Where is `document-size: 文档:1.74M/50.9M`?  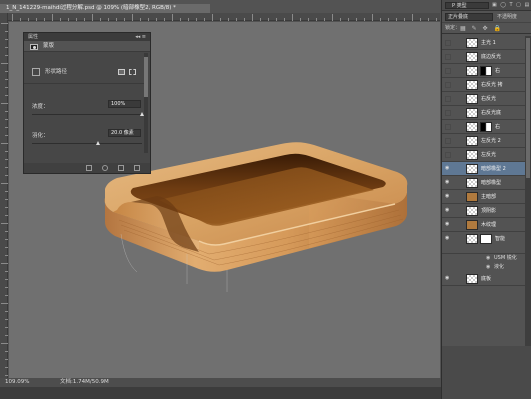
document-size: 文档:1.74M/50.9M is located at coordinates (84, 382).